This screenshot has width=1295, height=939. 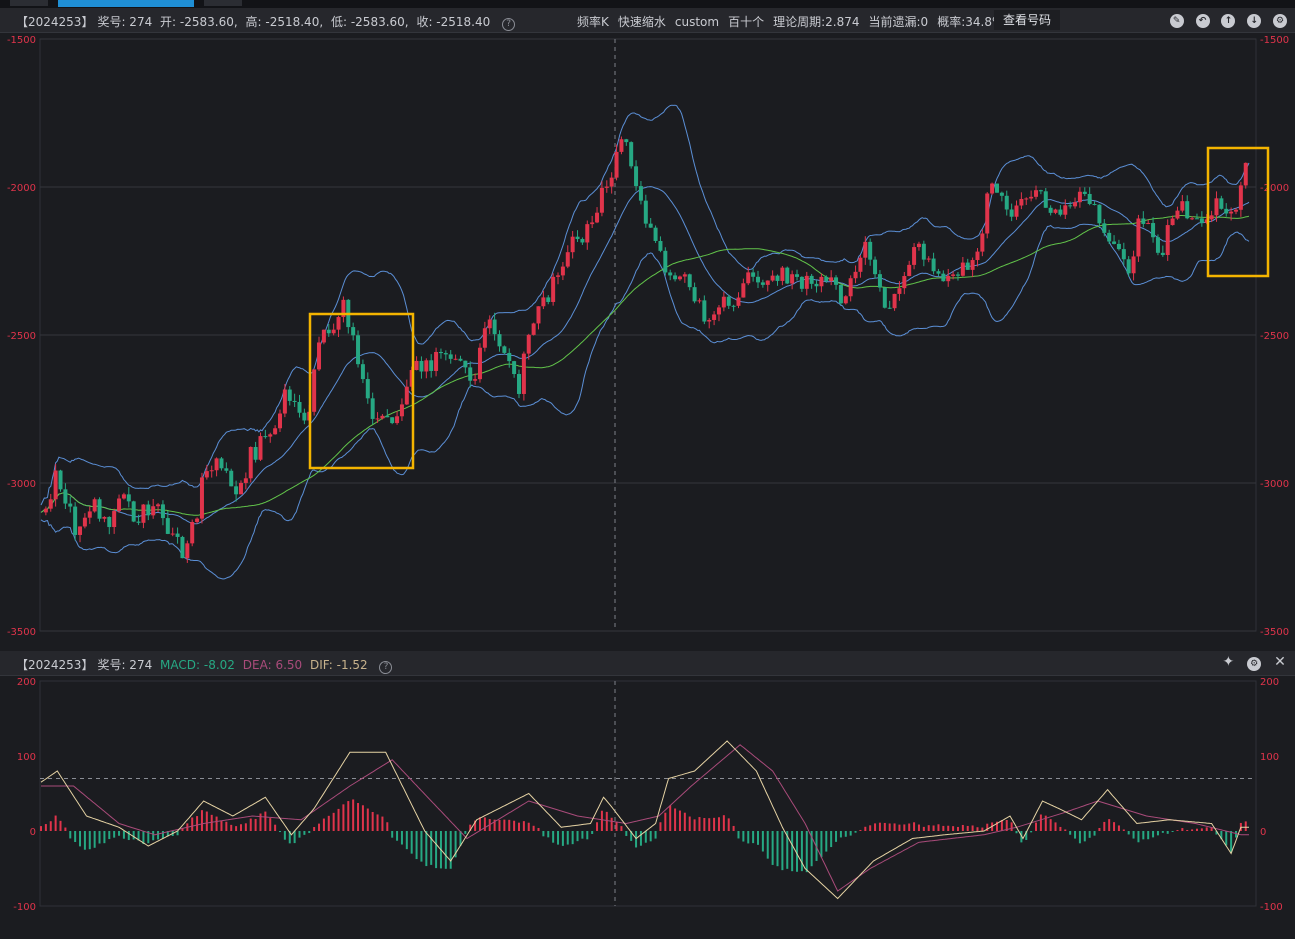 What do you see at coordinates (1228, 662) in the screenshot?
I see `pin-icon: ✦` at bounding box center [1228, 662].